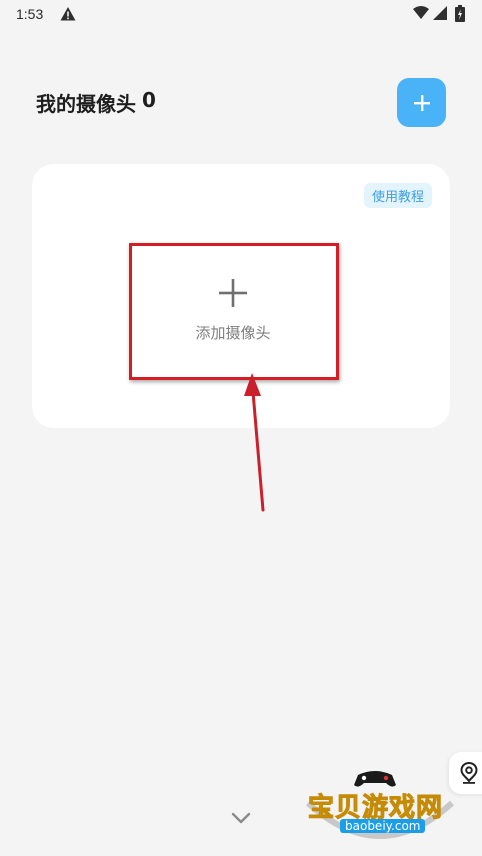  What do you see at coordinates (421, 12) in the screenshot?
I see `wifi-icon` at bounding box center [421, 12].